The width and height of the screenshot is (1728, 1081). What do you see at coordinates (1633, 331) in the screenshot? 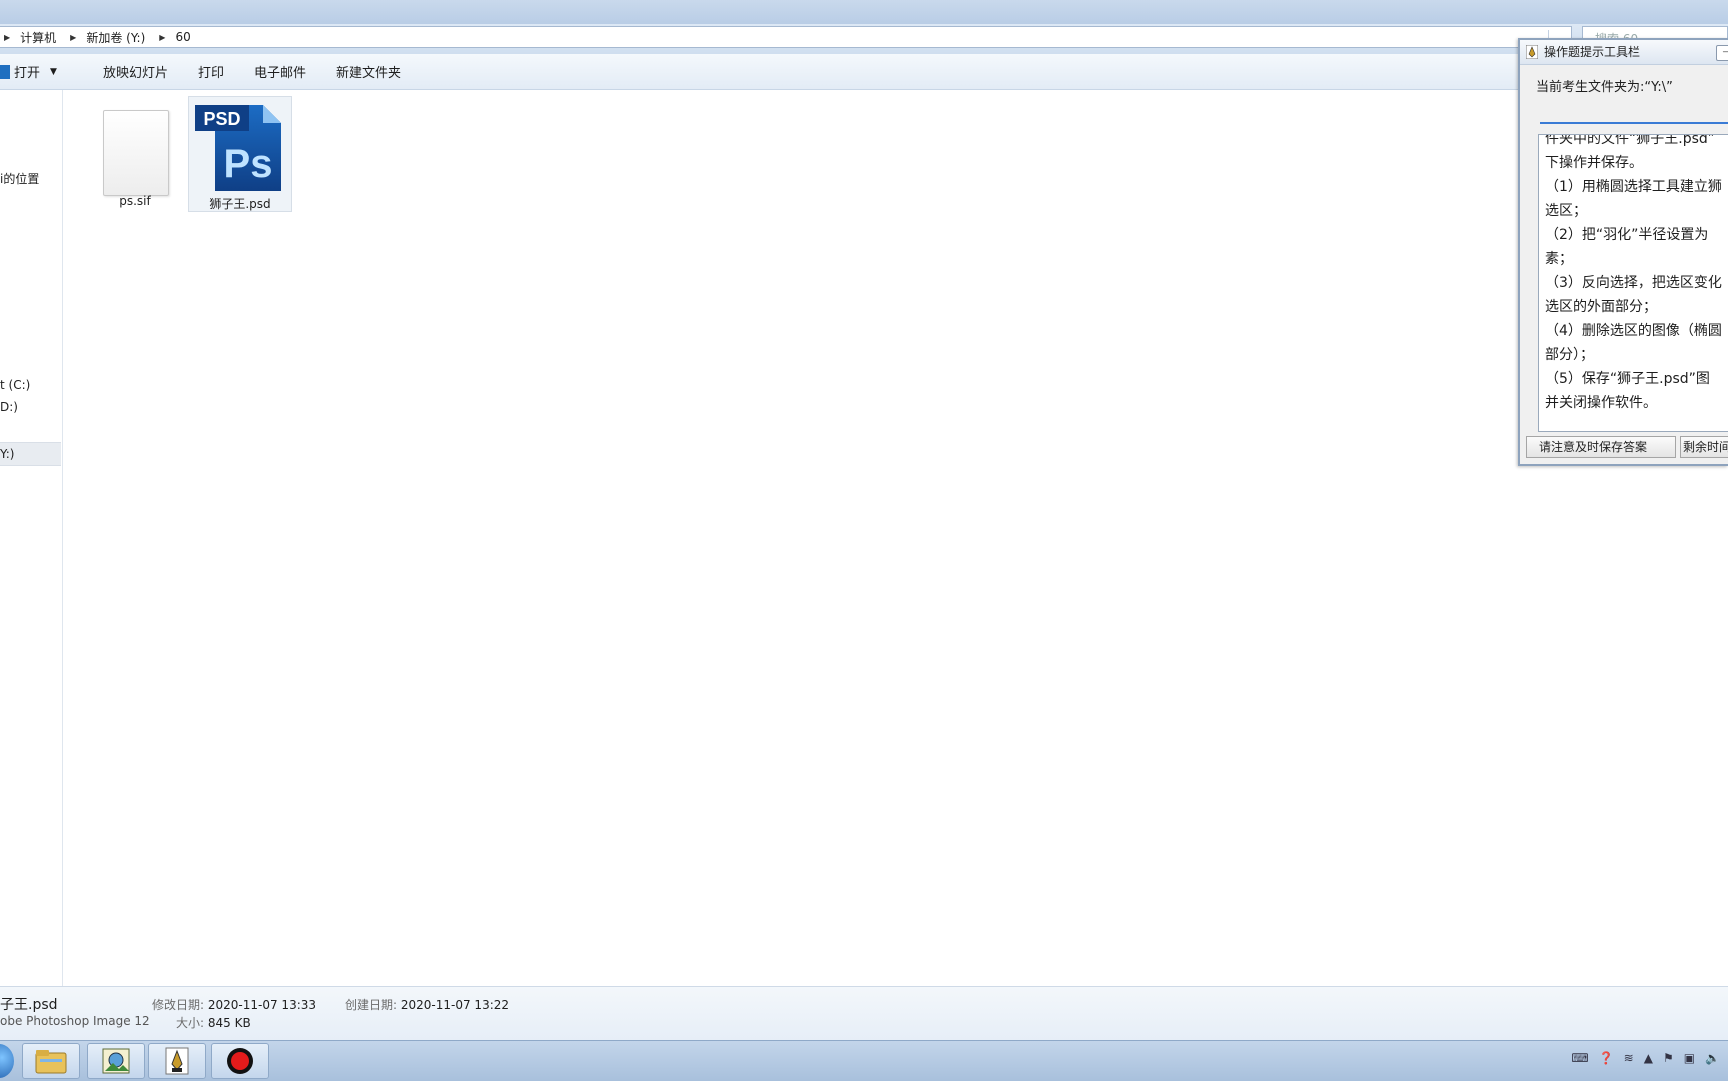
I see `instruction-line: （4）删除选区的图像（椭圆` at bounding box center [1633, 331].